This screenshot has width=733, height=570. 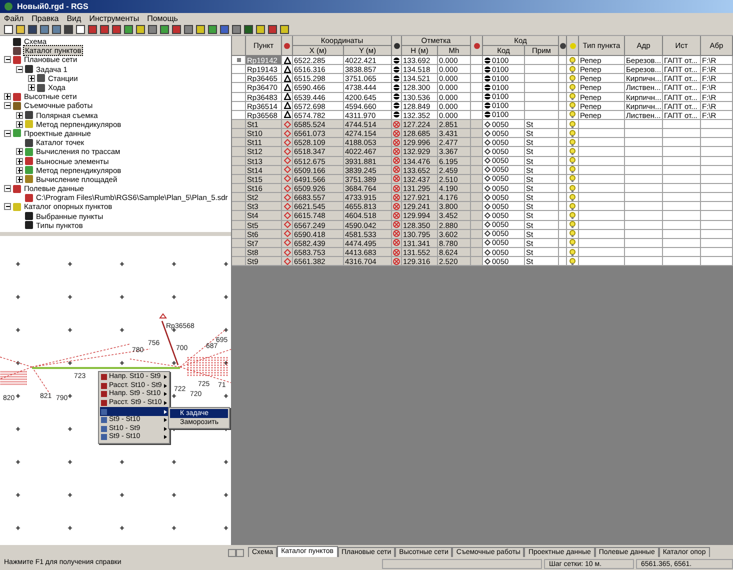 What do you see at coordinates (13, 378) in the screenshot?
I see `hatched-ray-fan` at bounding box center [13, 378].